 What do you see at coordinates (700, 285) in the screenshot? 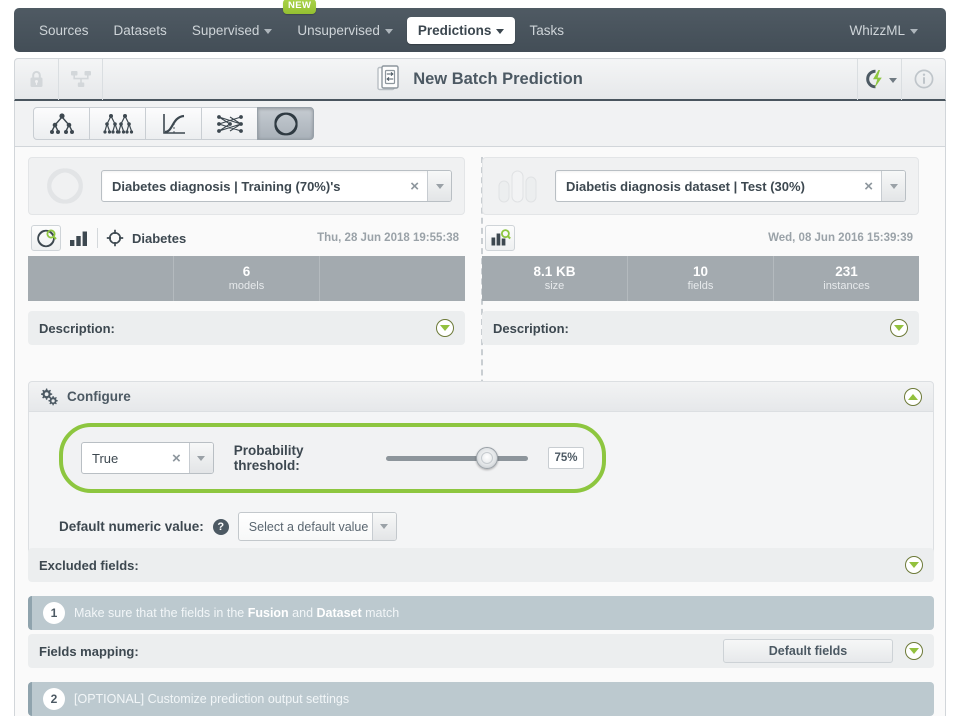
I see `stat-label: fields` at bounding box center [700, 285].